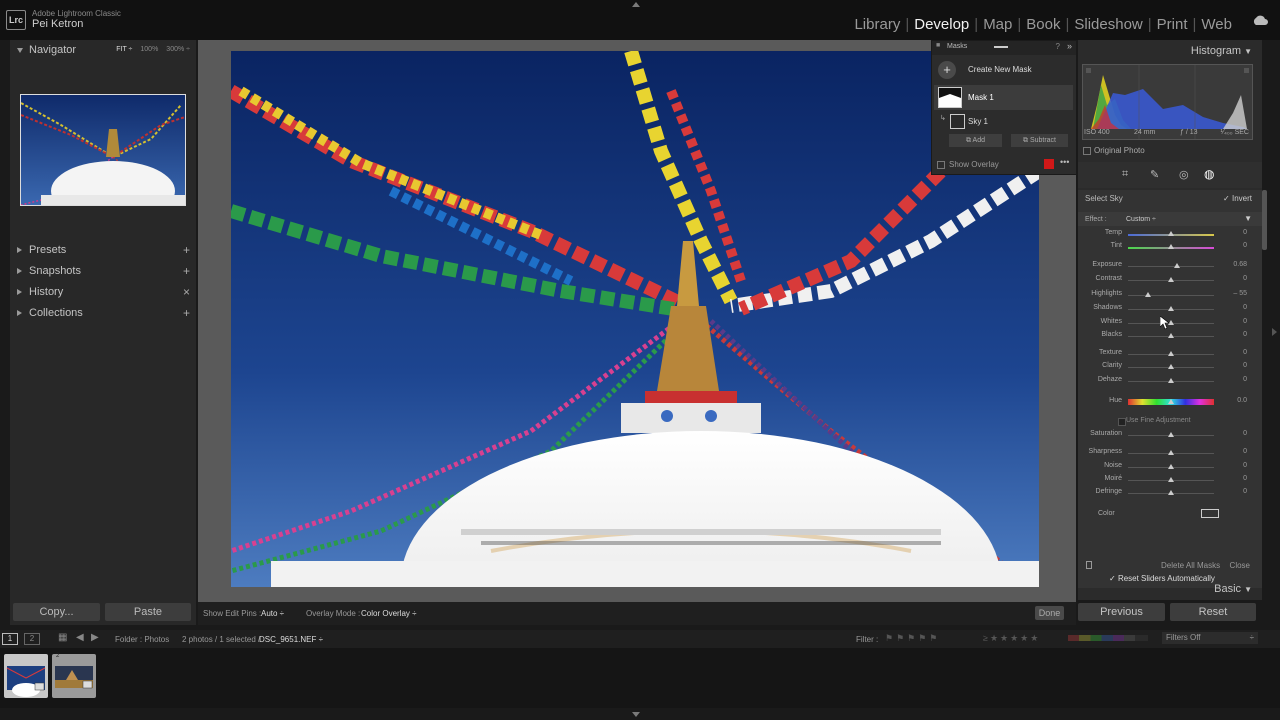 The image size is (1280, 720). I want to click on filmstrip-thumb-2: 2, so click(74, 675).